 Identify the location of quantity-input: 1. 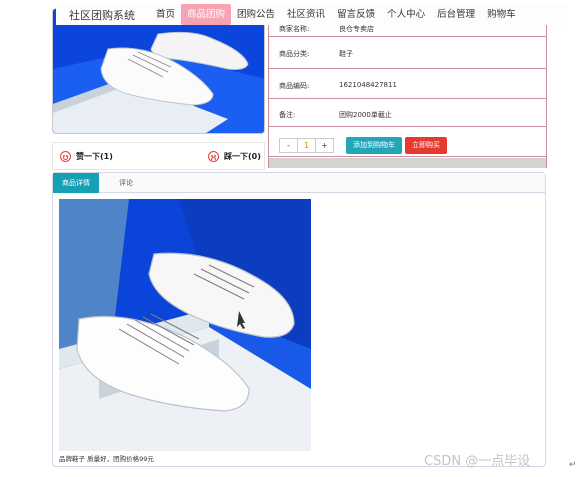
(306, 145).